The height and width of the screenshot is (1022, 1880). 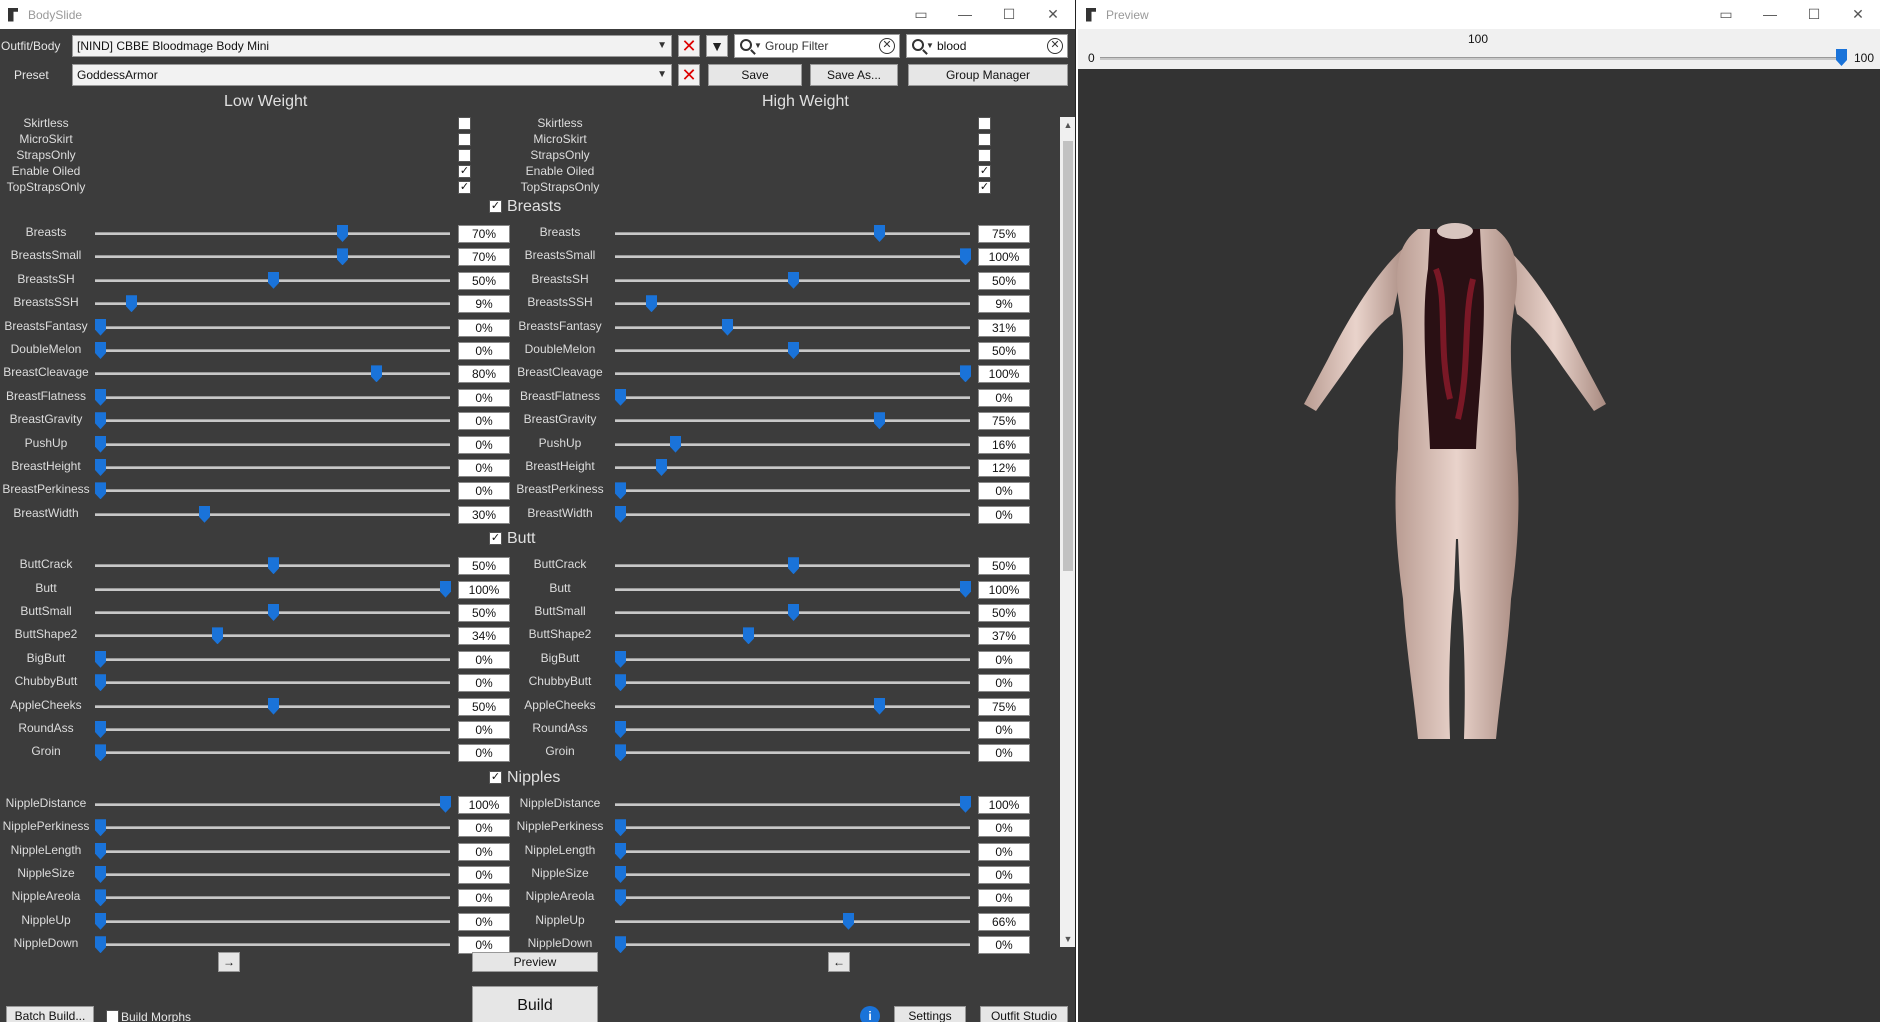 I want to click on slider-value-low: 80%, so click(x=484, y=374).